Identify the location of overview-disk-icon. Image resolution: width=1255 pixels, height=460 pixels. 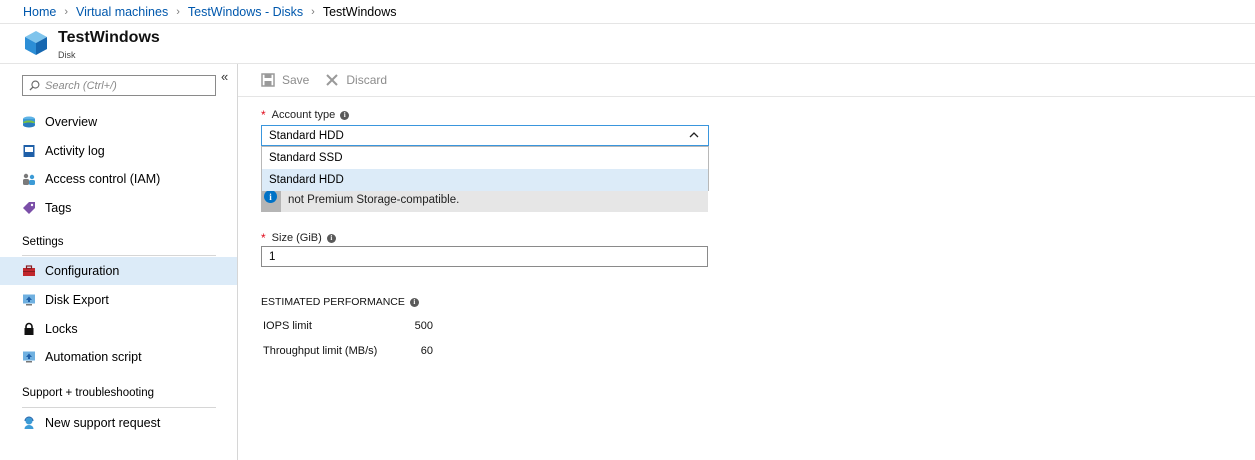
(29, 122).